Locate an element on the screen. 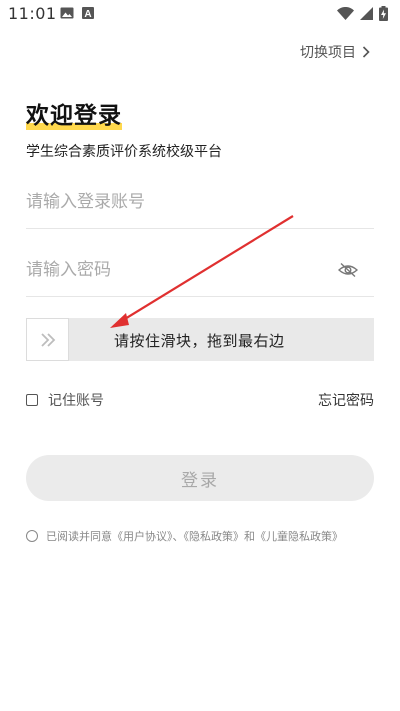 Image resolution: width=400 pixels, height=711 pixels. switch-project-link: 切换项目 is located at coordinates (335, 52).